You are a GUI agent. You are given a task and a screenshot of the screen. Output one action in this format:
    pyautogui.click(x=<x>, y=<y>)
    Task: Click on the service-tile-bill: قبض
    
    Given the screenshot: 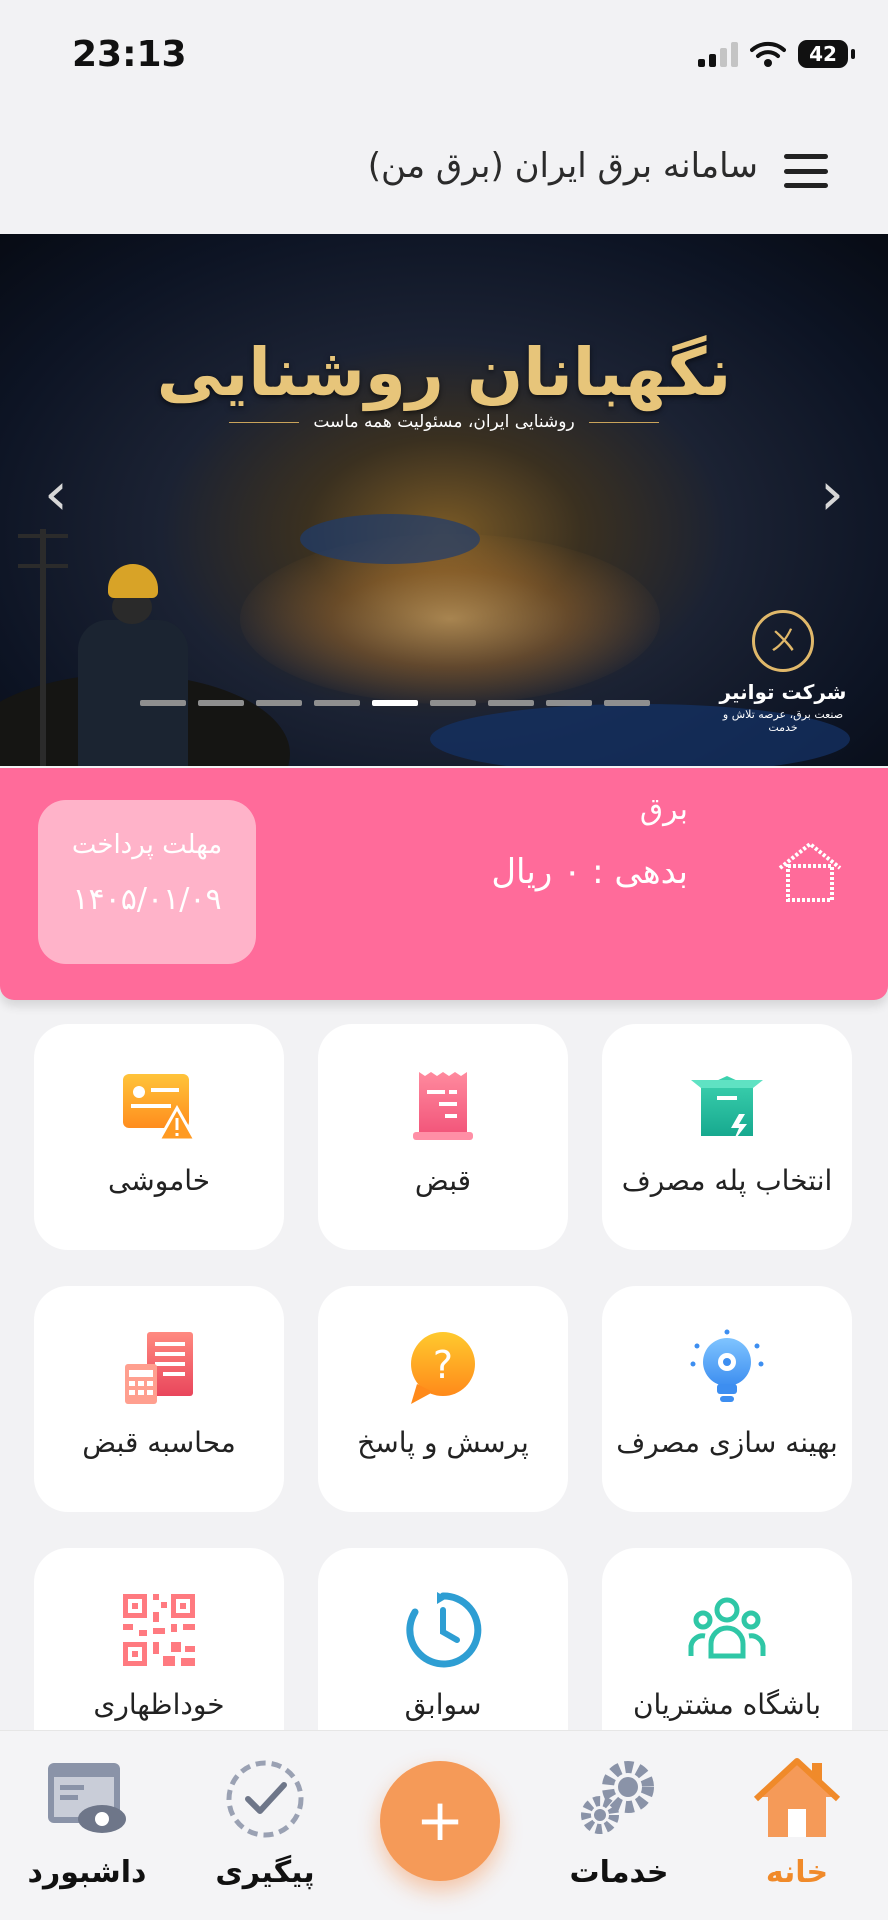 What is the action you would take?
    pyautogui.click(x=443, y=1137)
    